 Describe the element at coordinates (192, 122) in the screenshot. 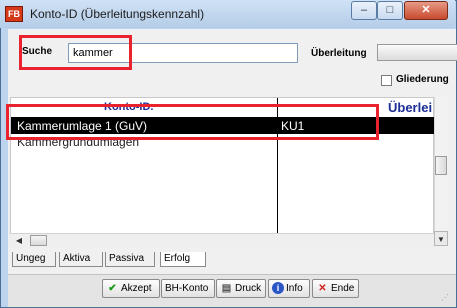

I see `highlight-box-row` at that location.